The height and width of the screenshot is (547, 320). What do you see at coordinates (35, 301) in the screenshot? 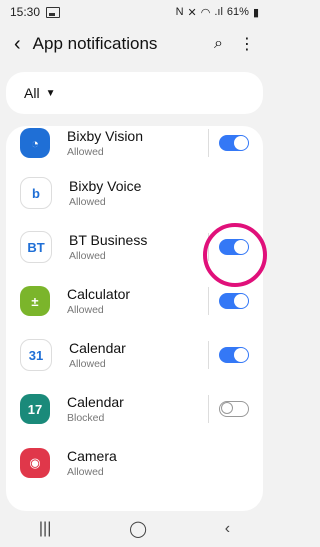
I see `calculator-icon: ±` at bounding box center [35, 301].